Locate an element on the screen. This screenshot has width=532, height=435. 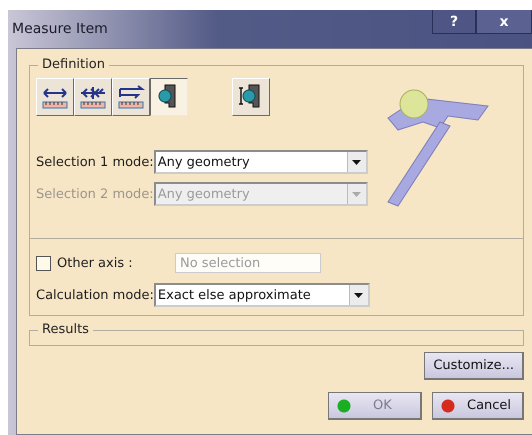
help-button: ? is located at coordinates (454, 22).